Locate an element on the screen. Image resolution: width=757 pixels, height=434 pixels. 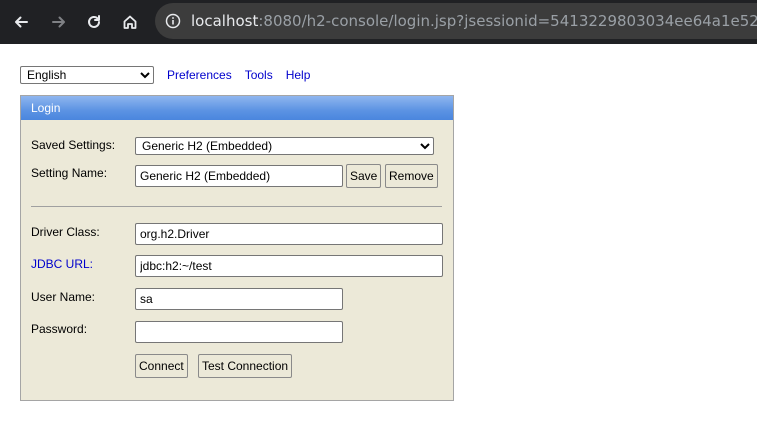
driver-class-label: Driver Class: is located at coordinates (65, 232).